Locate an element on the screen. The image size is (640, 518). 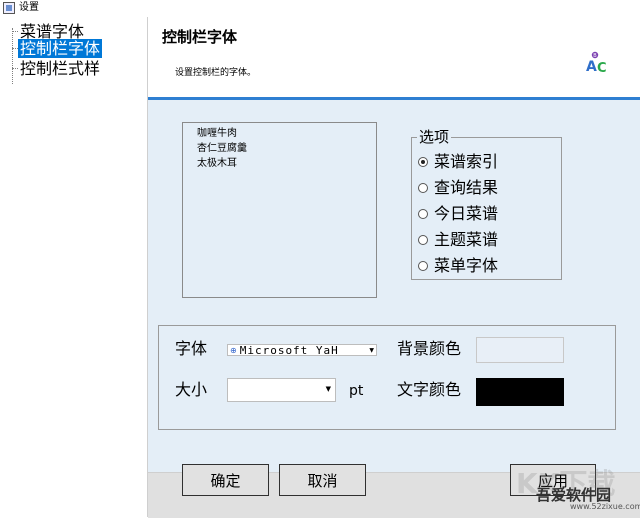
page-subtitle: 设置控制栏的字体。 is located at coordinates (216, 73).